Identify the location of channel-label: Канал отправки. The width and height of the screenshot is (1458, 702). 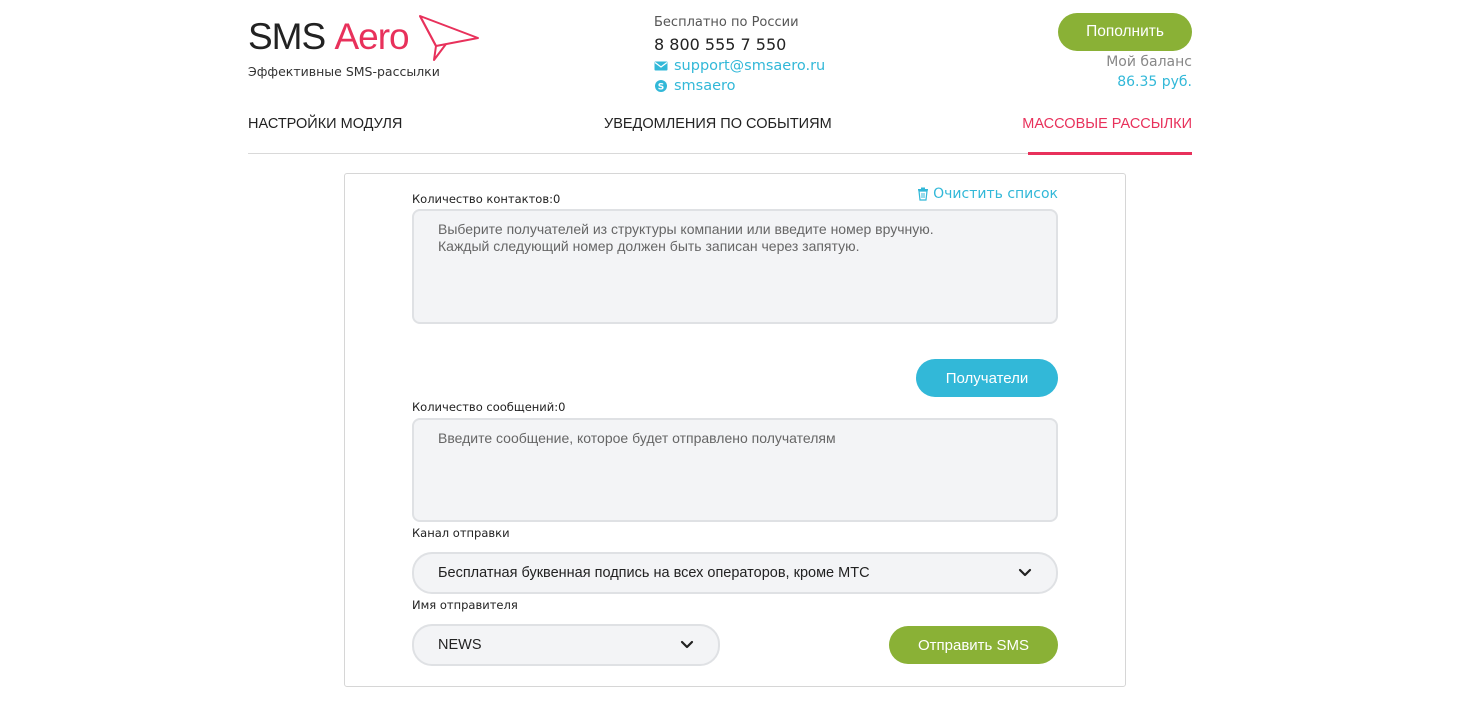
(461, 533).